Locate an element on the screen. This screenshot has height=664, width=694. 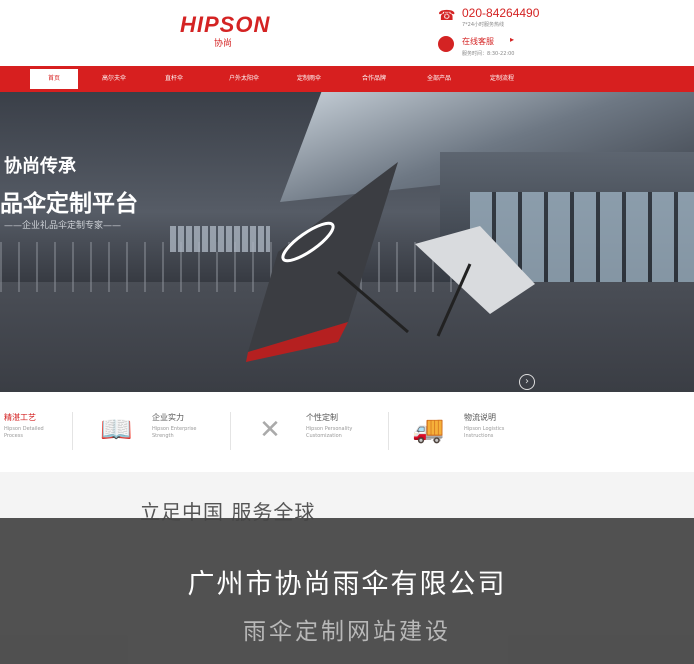
chat-icon is located at coordinates (446, 44).